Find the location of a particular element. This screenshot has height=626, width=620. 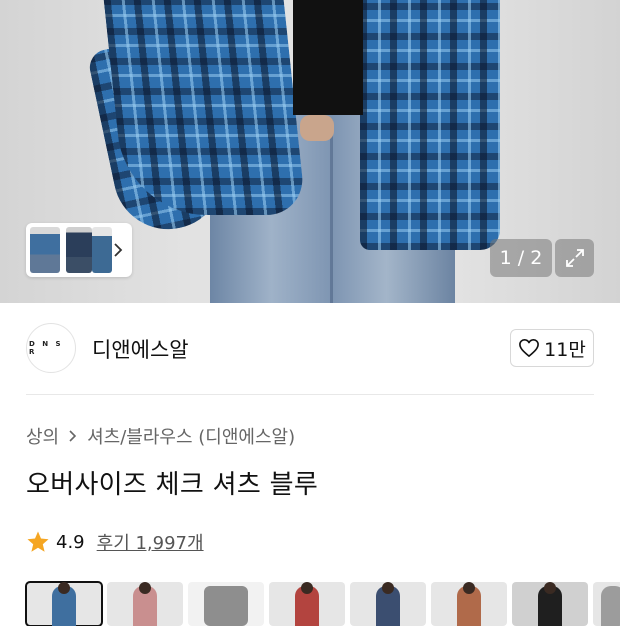

brand-name: 디앤에스알 is located at coordinates (140, 349).